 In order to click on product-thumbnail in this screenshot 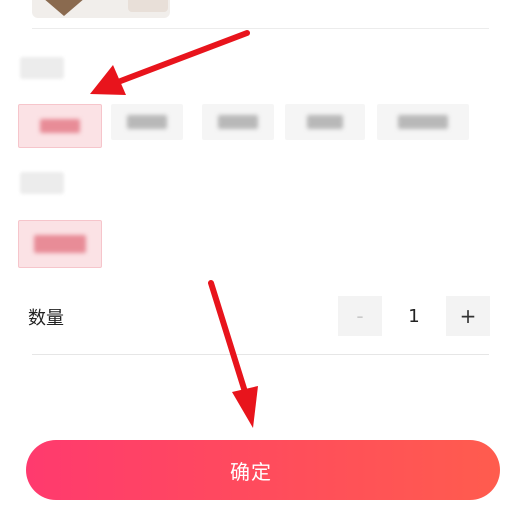, I will do `click(101, 9)`.